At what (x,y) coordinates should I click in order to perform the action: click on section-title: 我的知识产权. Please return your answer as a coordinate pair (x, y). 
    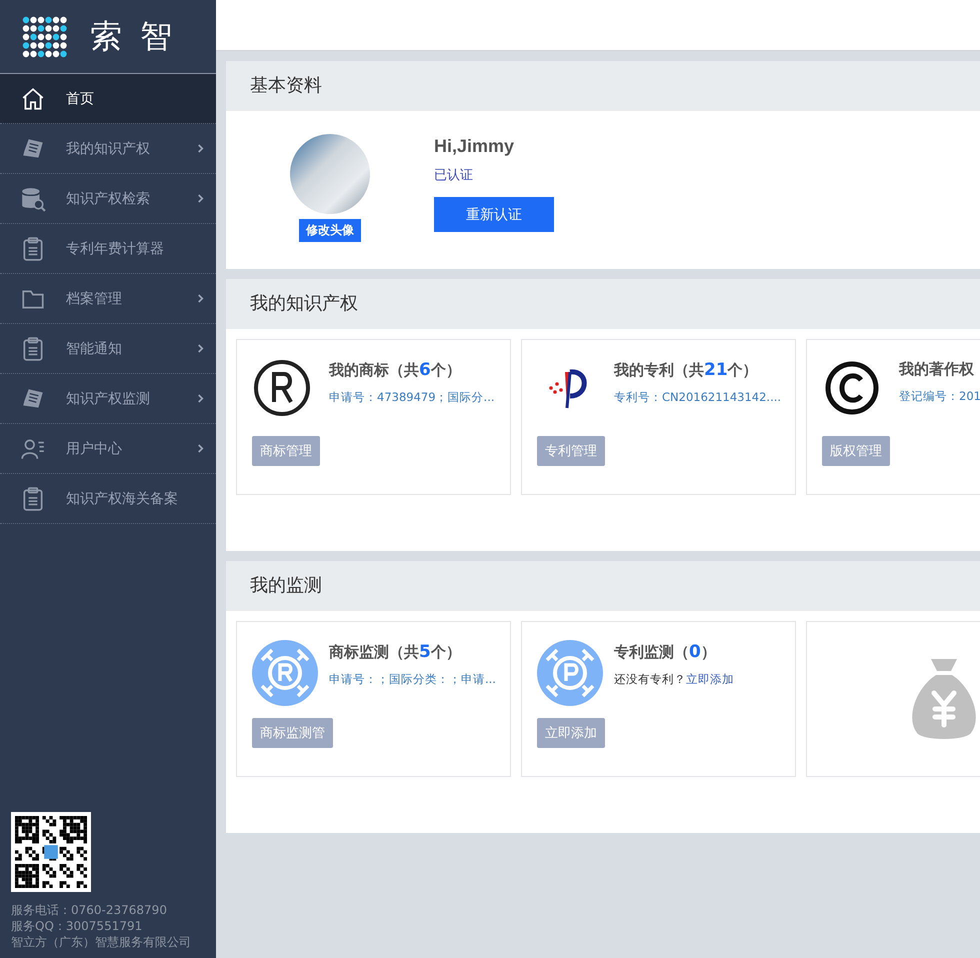
    Looking at the image, I should click on (603, 304).